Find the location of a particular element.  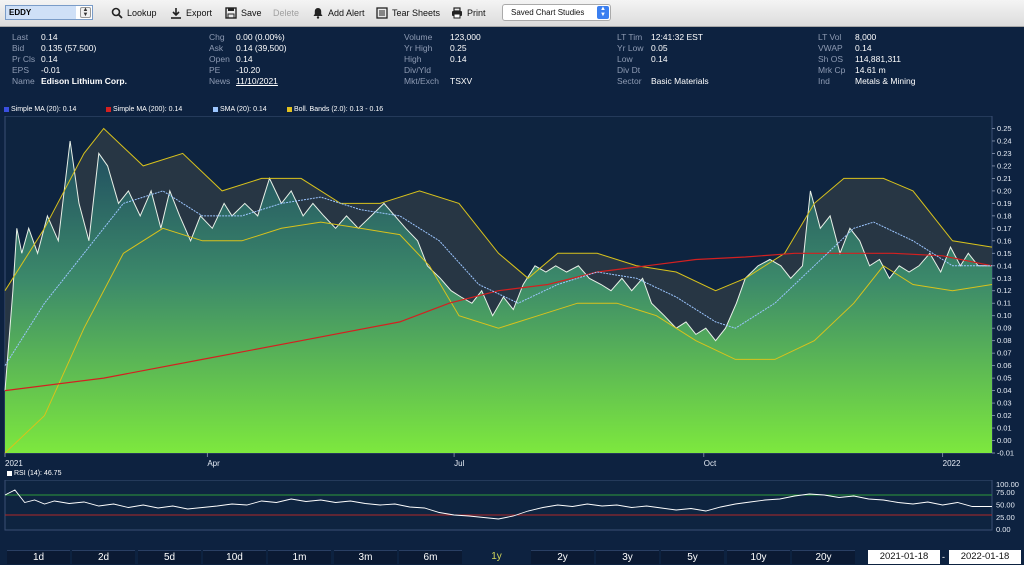

y-tick-label: -0.01 is located at coordinates (1005, 453).